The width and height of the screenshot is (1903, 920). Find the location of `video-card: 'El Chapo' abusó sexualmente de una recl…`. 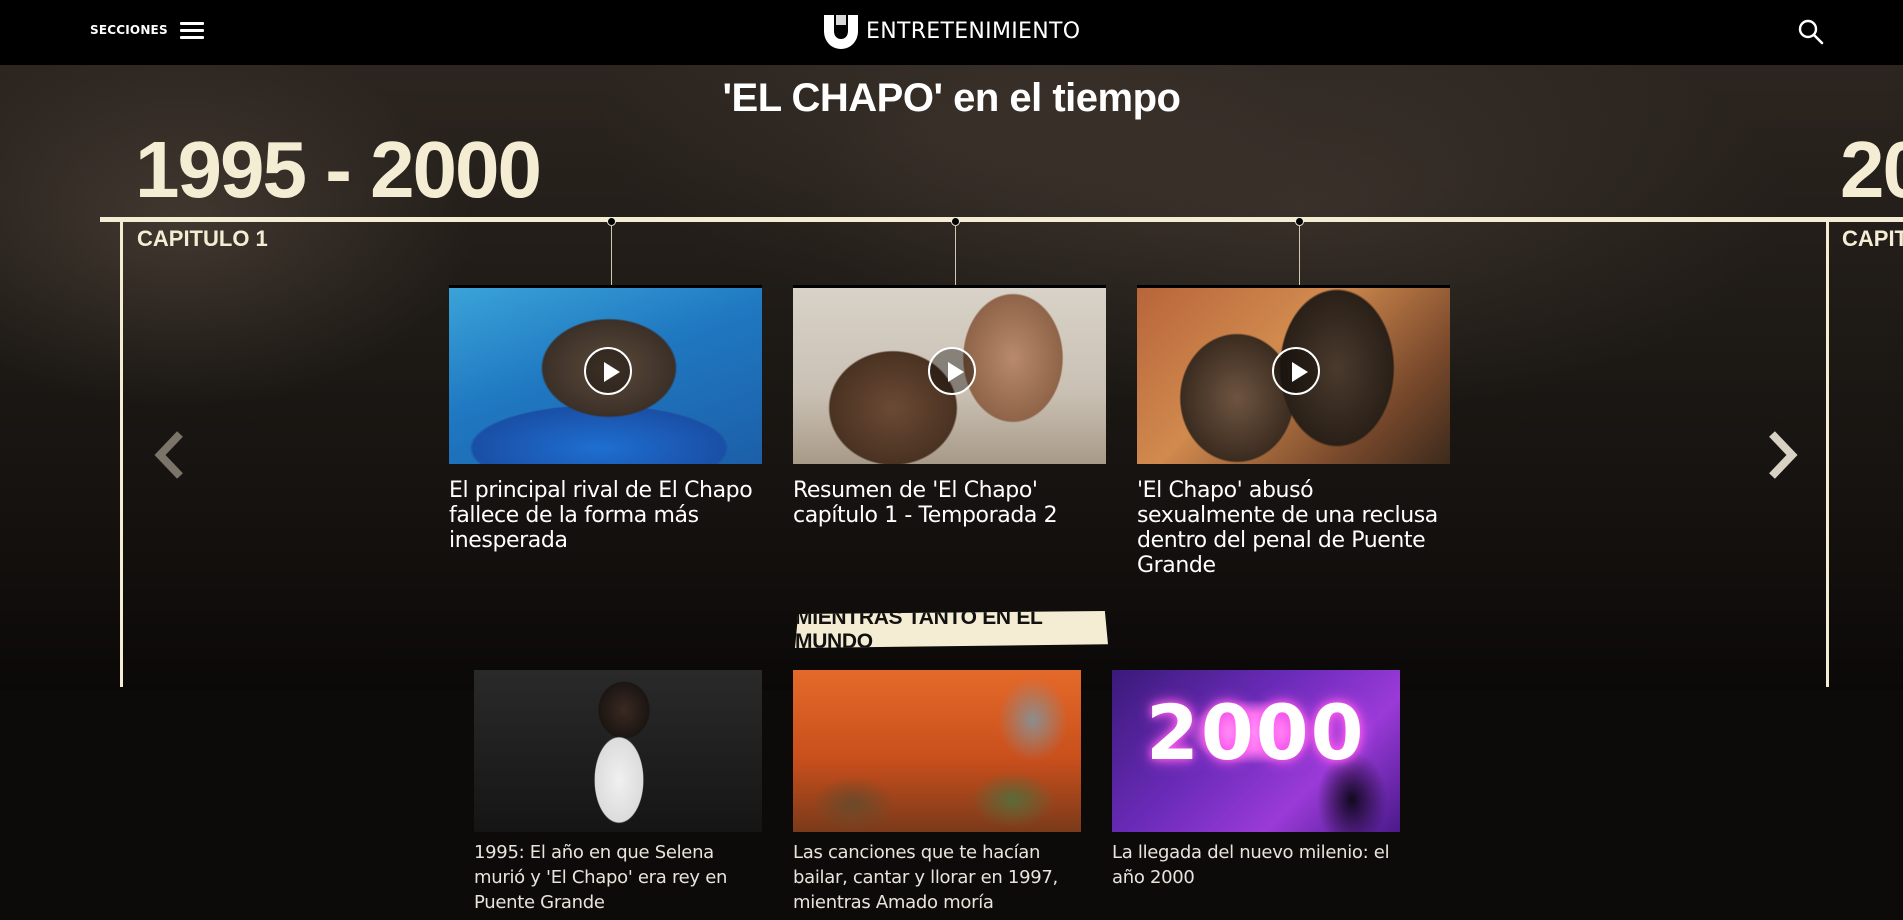

video-card: 'El Chapo' abusó sexualmente de una recl… is located at coordinates (1293, 431).